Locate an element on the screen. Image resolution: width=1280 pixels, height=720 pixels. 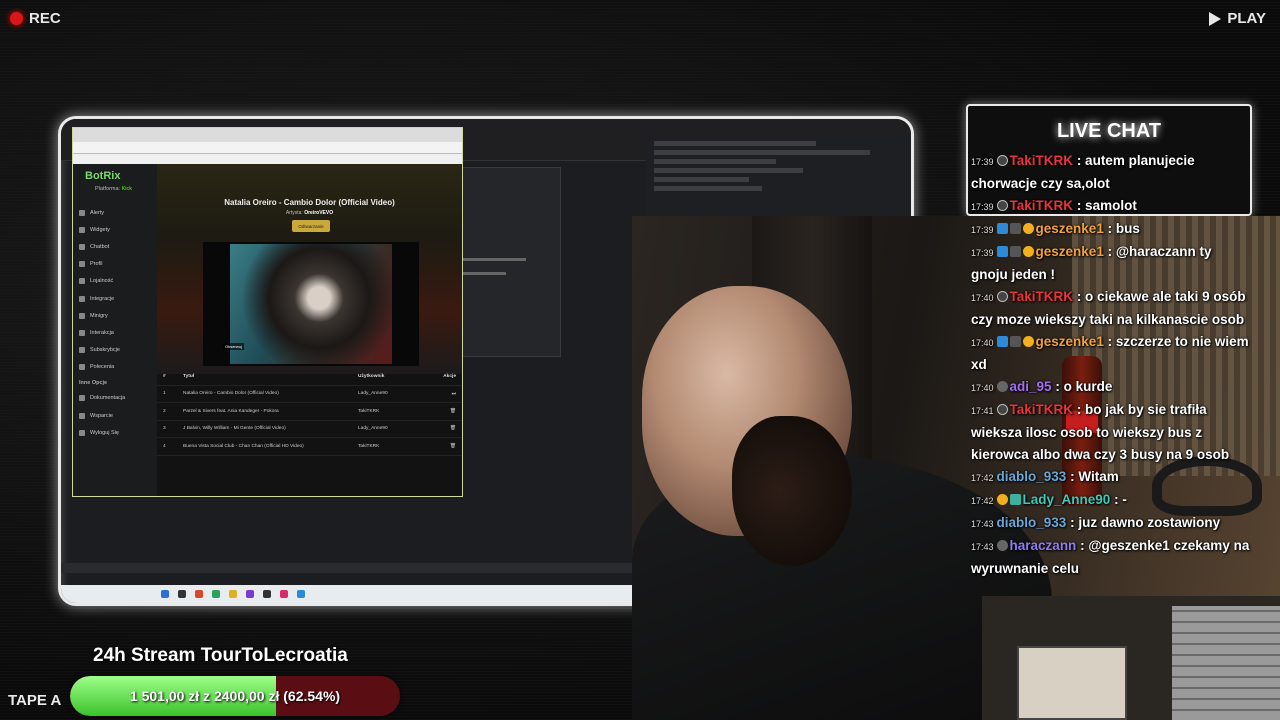
sidebar-item: Wyloguj Się is located at coordinates (118, 432).